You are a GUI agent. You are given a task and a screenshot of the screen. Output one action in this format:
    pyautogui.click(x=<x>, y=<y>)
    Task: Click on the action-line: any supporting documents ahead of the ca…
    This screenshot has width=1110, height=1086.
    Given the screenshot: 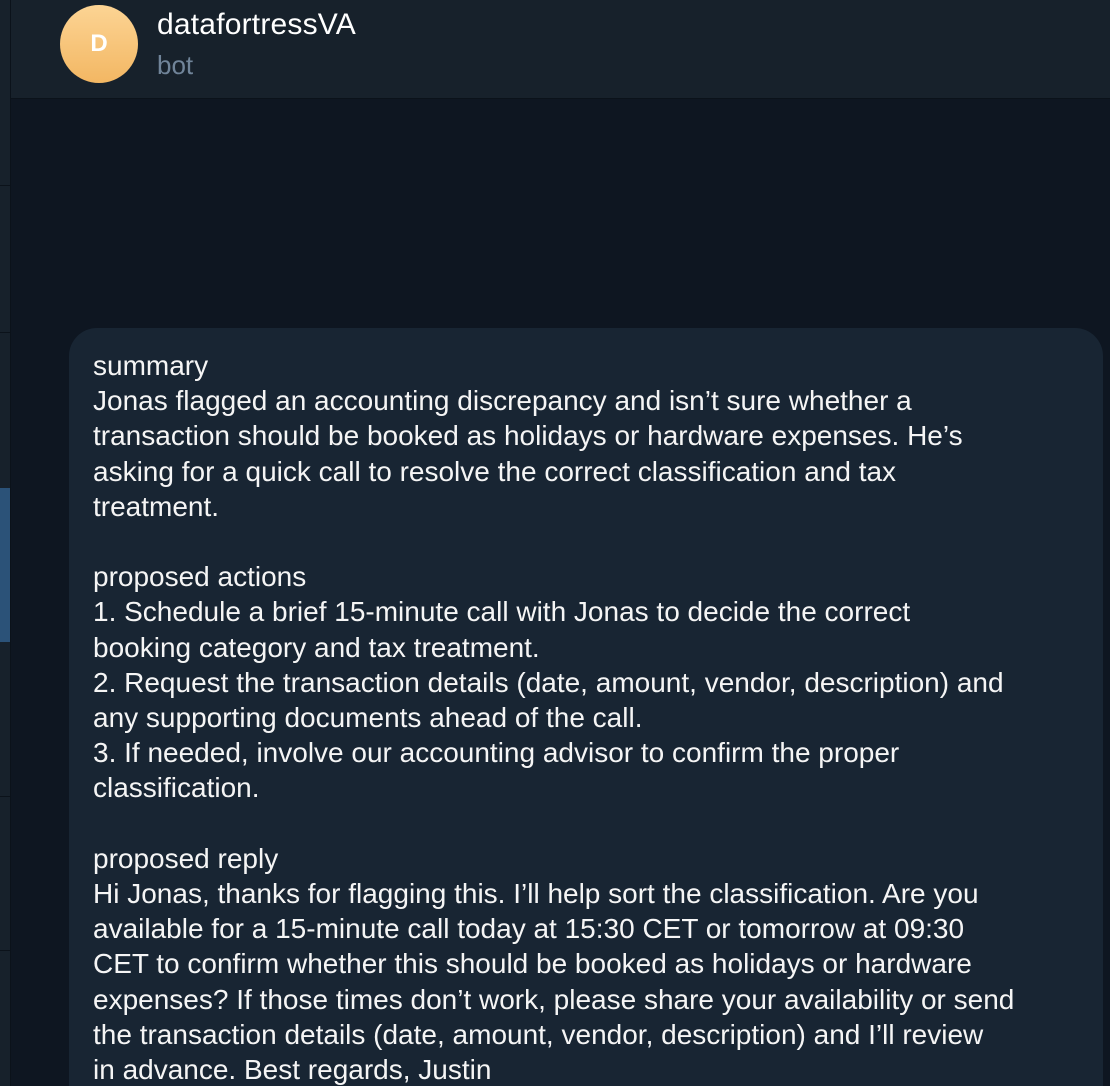 What is the action you would take?
    pyautogui.click(x=368, y=718)
    